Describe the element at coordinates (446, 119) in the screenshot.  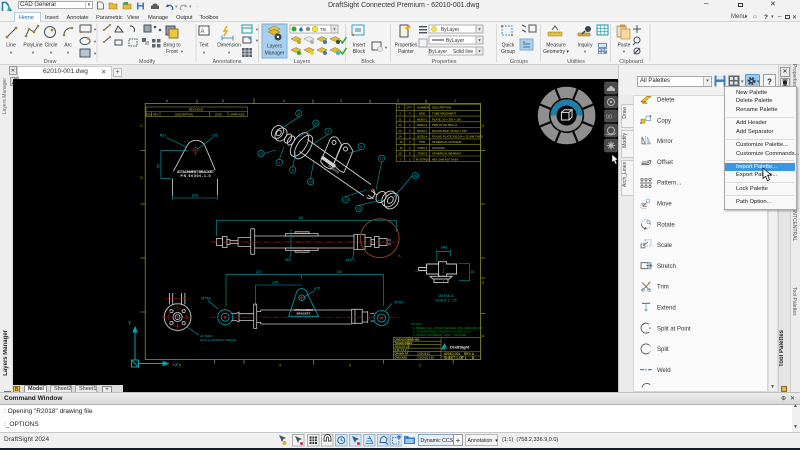
I see `svg-text: PLATE, 50 × 205 × 150` at that location.